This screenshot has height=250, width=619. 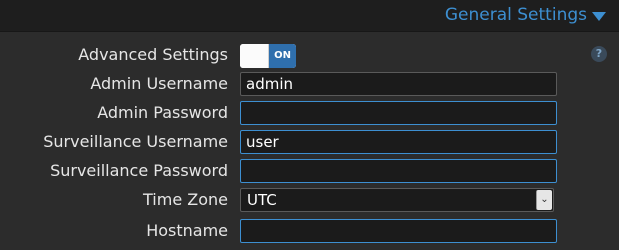 What do you see at coordinates (515, 15) in the screenshot?
I see `section-title: General Settings` at bounding box center [515, 15].